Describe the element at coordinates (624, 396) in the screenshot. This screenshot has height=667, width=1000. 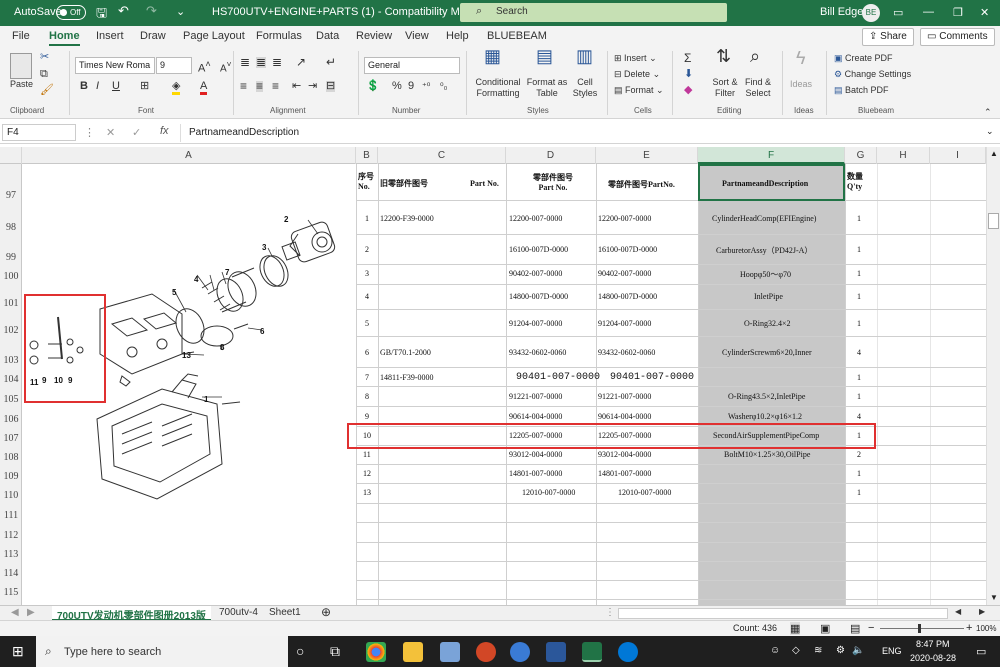
I see `table-cell-e: 91221-007-0000` at that location.